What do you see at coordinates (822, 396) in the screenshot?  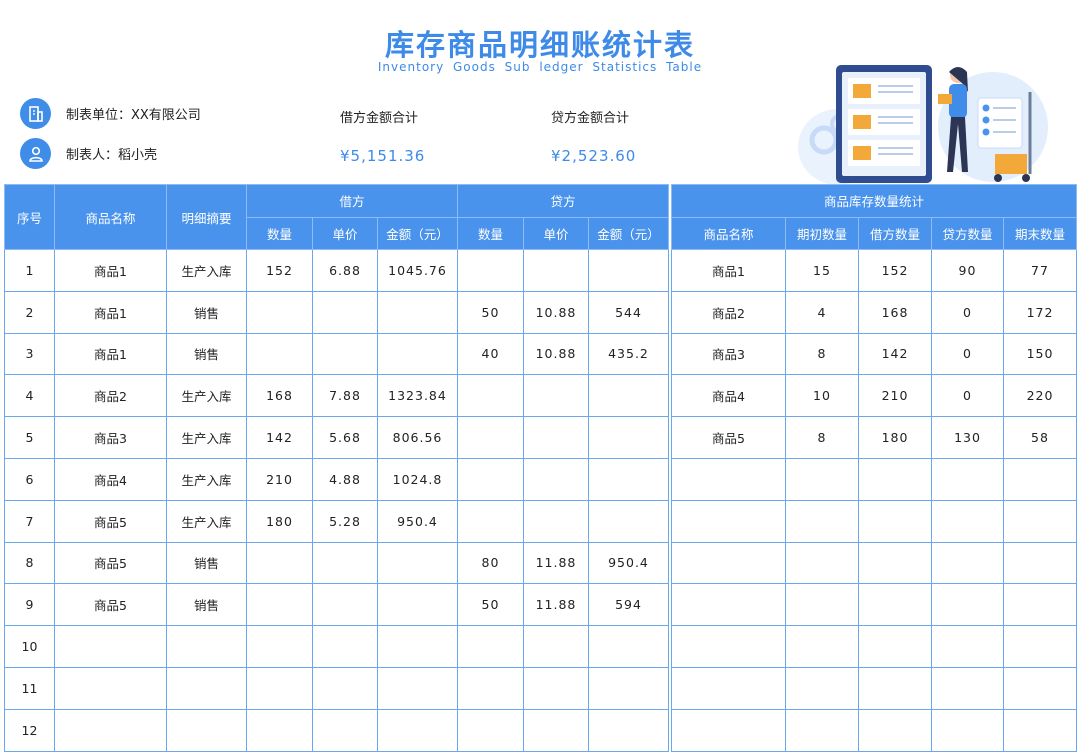 I see `cell-stock-opening: 10` at bounding box center [822, 396].